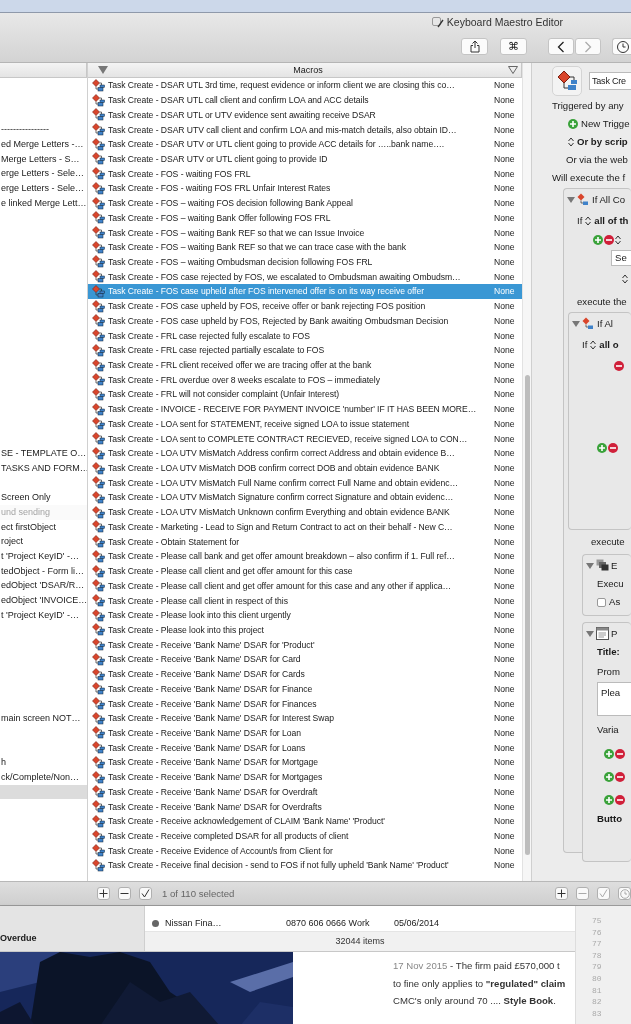  I want to click on scrollbar, so click(527, 615).